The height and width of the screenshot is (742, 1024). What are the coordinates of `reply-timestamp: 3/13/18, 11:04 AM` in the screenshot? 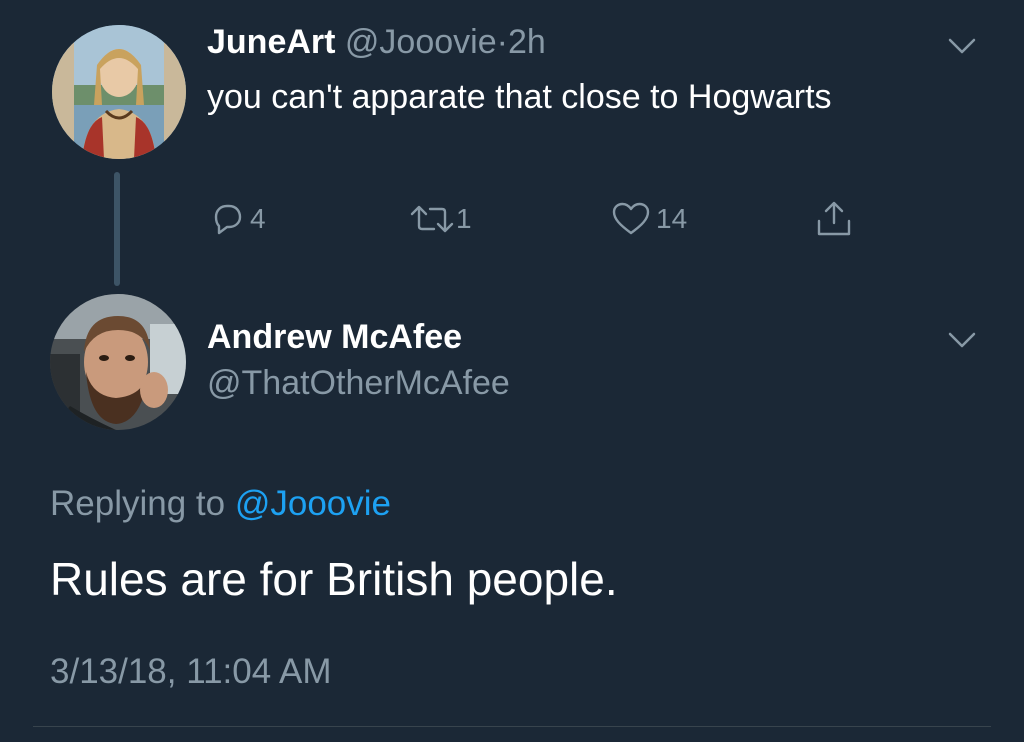 It's located at (191, 672).